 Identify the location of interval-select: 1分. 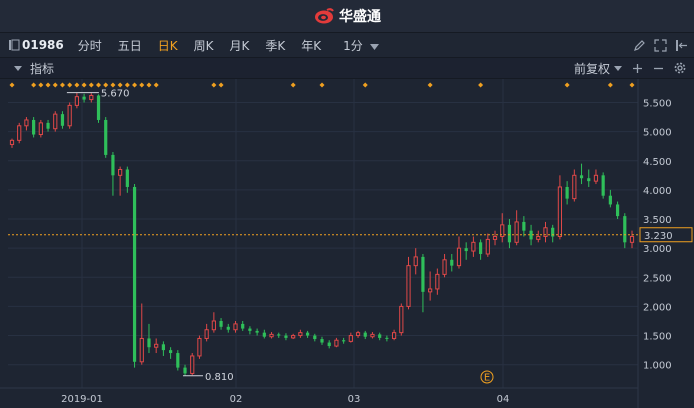
(357, 45).